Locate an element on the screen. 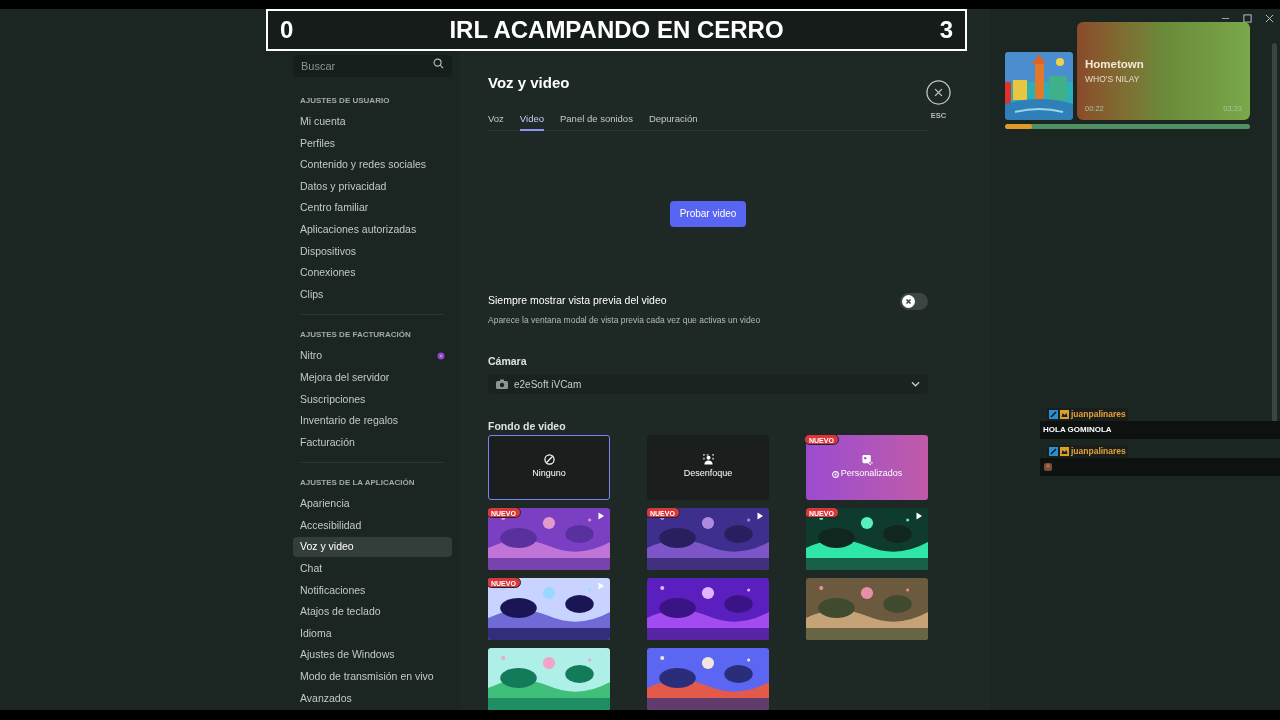 The height and width of the screenshot is (720, 1280). artist-name: WHO'S NILAY is located at coordinates (1113, 79).